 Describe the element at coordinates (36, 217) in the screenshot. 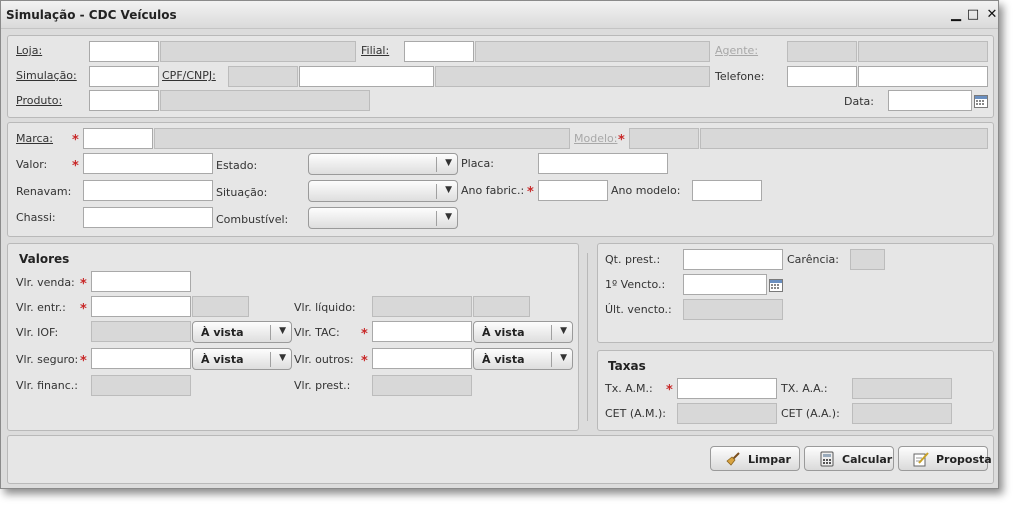

I see `chassi-label: Chassi:` at that location.